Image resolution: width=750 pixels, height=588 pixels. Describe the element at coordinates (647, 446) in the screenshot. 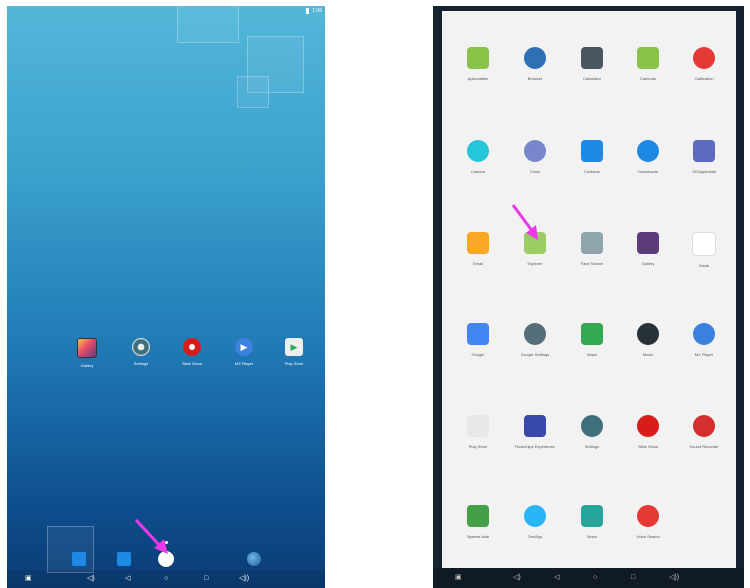

I see `app-label: Slide Show` at that location.